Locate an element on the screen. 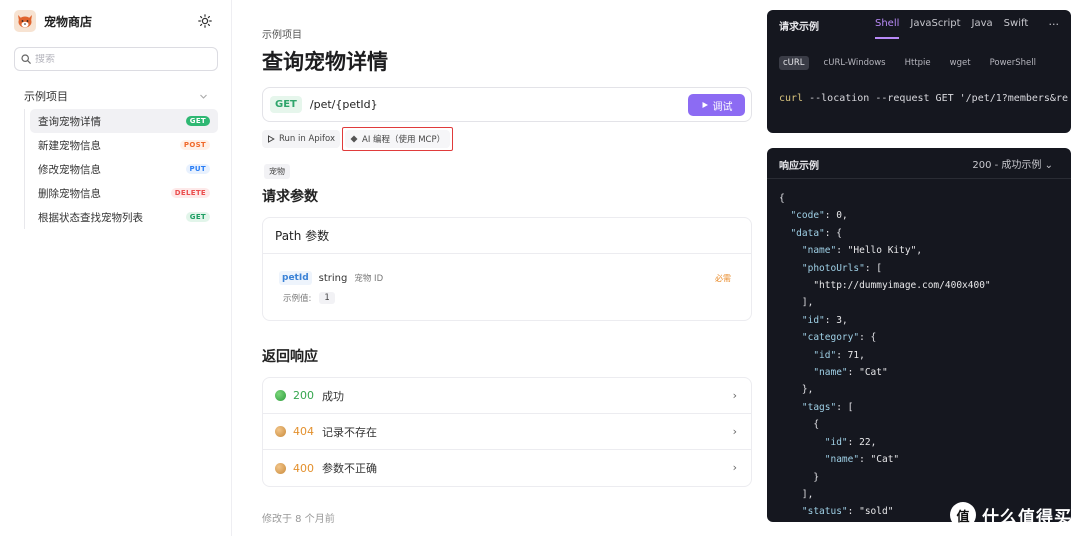 The width and height of the screenshot is (1080, 536). brand: 宠物商店 is located at coordinates (53, 21).